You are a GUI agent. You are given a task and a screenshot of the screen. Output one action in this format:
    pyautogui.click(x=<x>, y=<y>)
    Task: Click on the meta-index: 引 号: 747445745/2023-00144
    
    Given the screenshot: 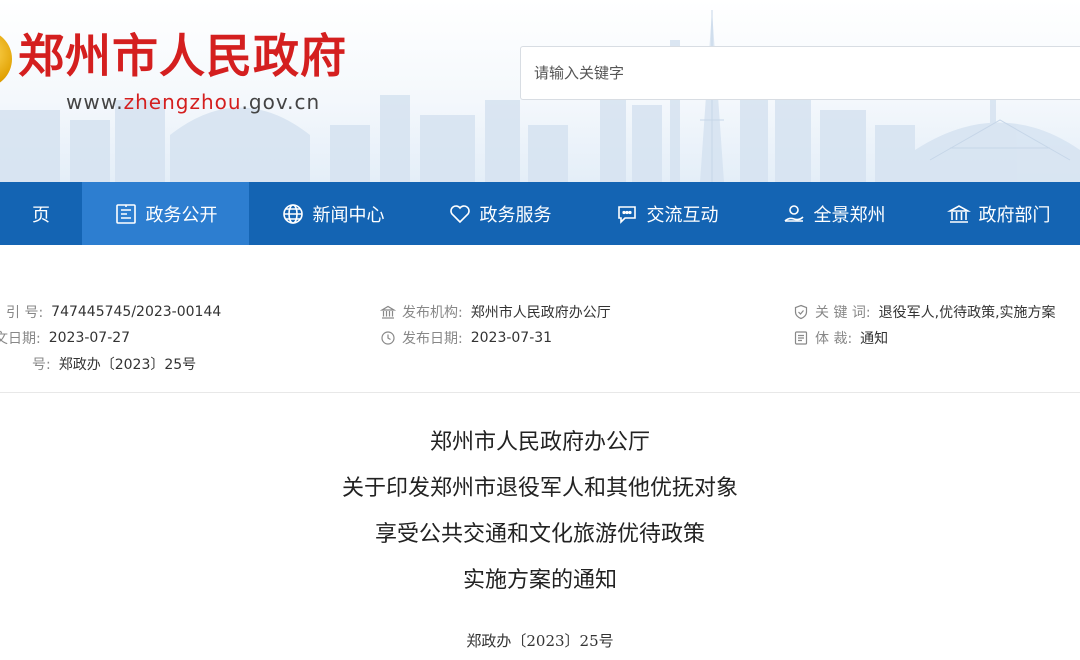 What is the action you would take?
    pyautogui.click(x=113, y=312)
    